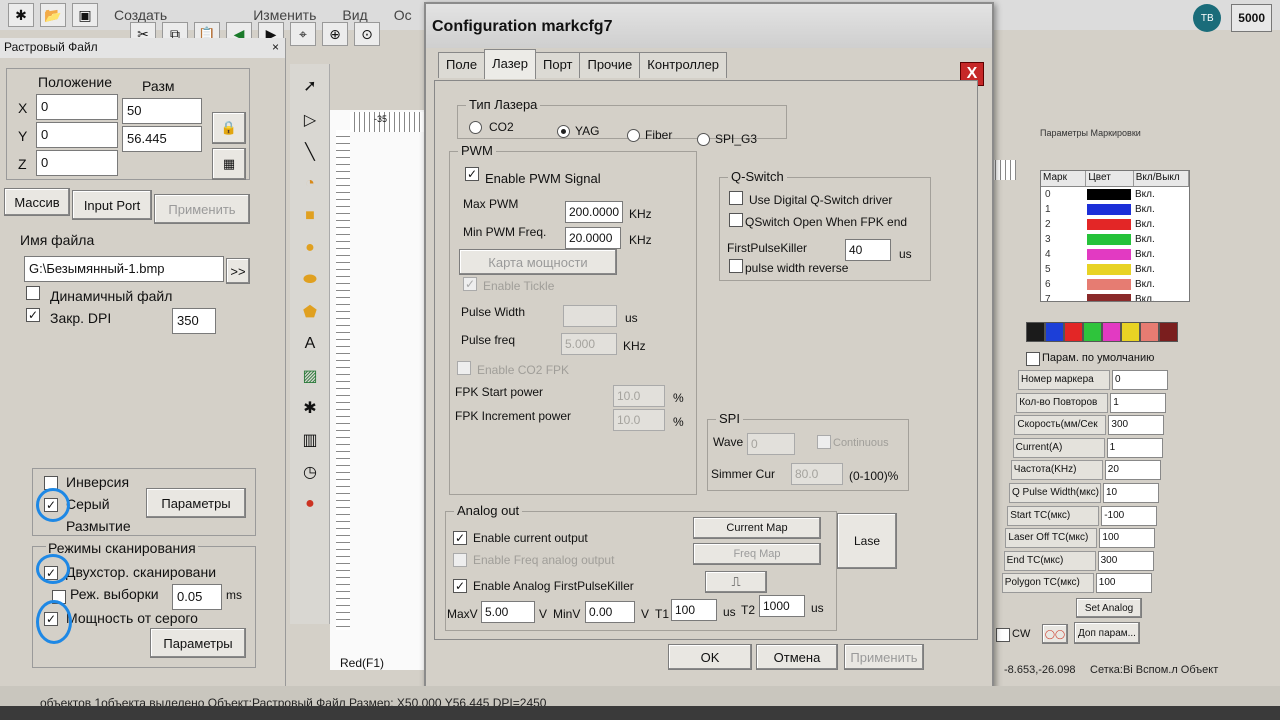 The image size is (1280, 720). I want to click on zoom-icon: ⊙, so click(367, 34).